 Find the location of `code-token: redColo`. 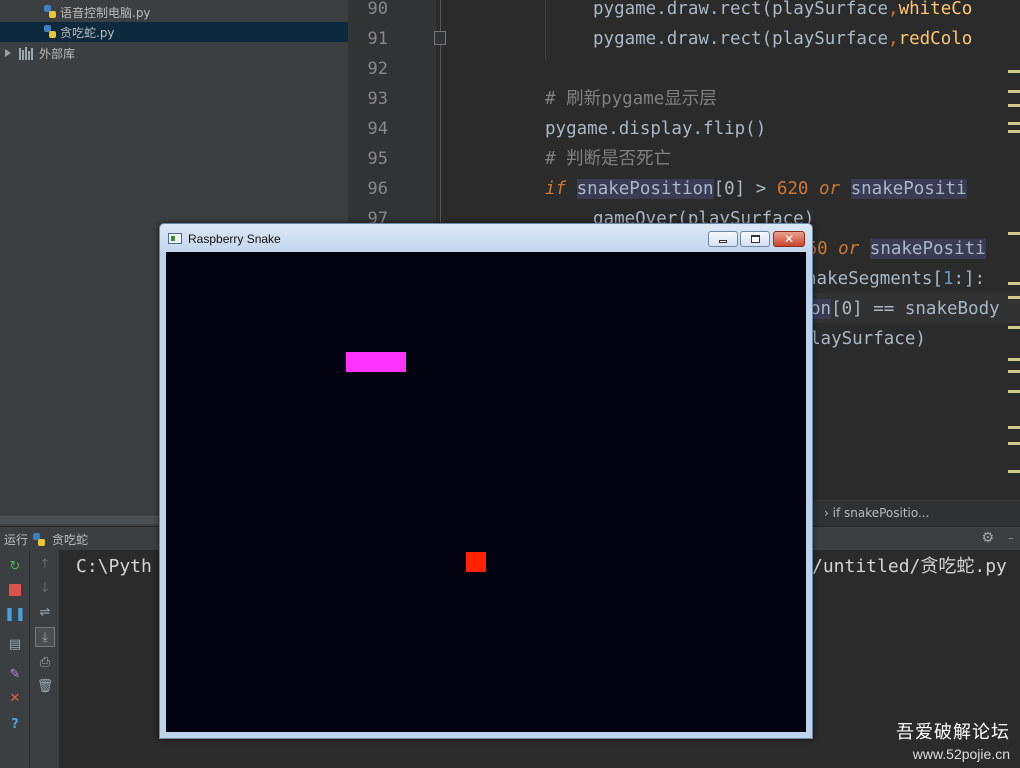

code-token: redColo is located at coordinates (935, 39).